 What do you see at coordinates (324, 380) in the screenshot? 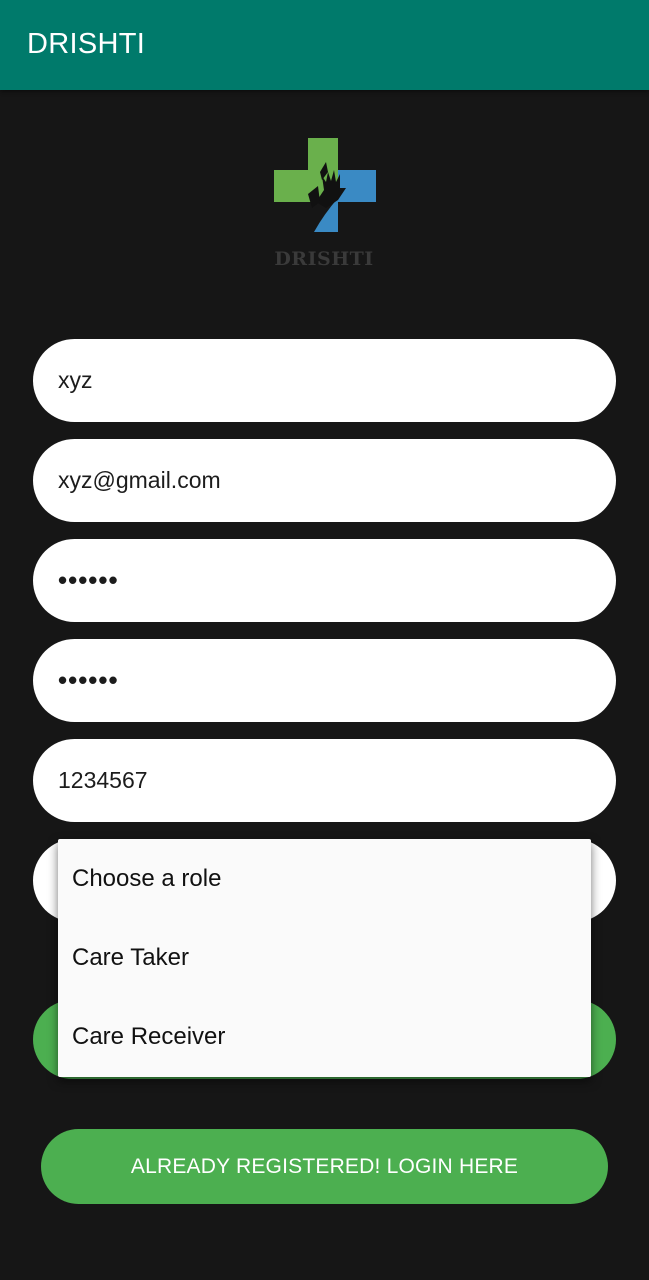
I see `name-input: xyz` at bounding box center [324, 380].